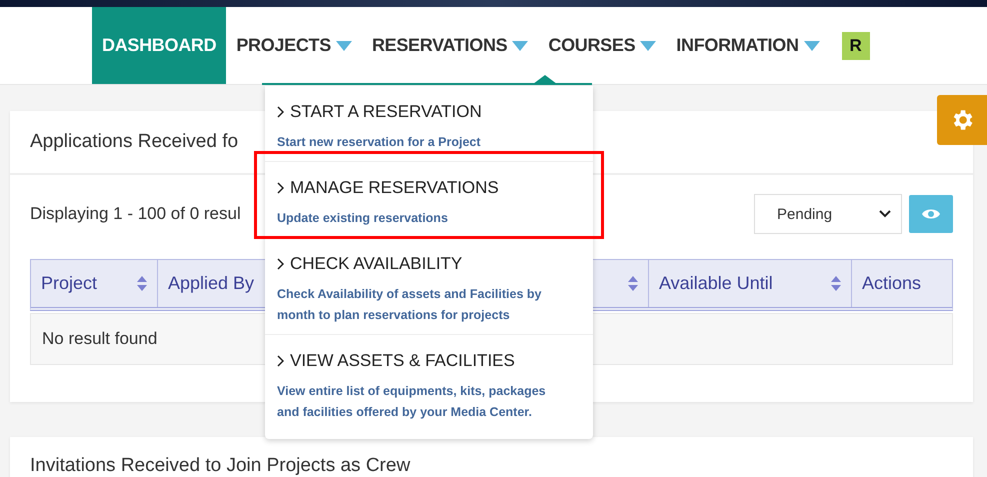 This screenshot has width=987, height=477. Describe the element at coordinates (429, 123) in the screenshot. I see `menu-item: START A RESERVATION Start new reservation for a Project` at that location.